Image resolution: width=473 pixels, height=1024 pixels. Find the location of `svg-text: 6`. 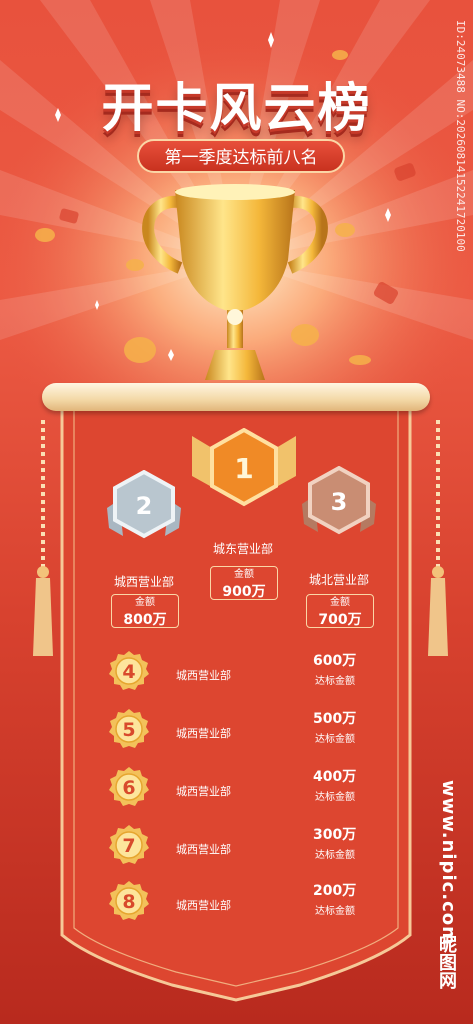

svg-text: 6 is located at coordinates (128, 788).